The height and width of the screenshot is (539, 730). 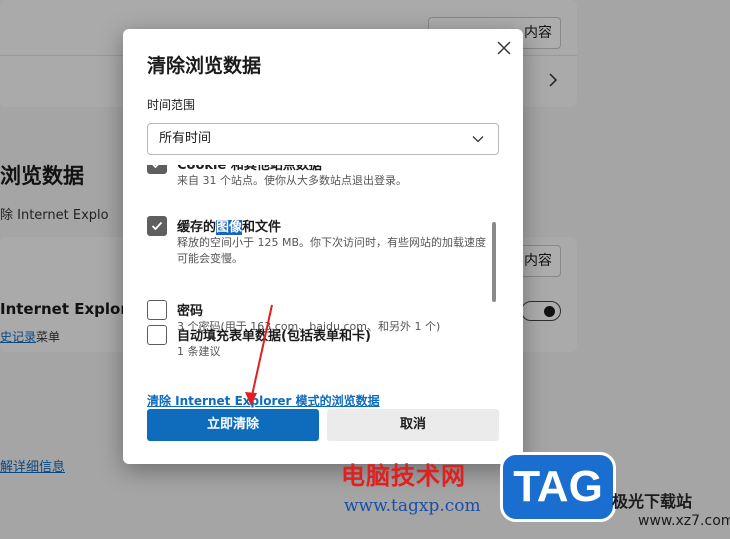 What do you see at coordinates (292, 180) in the screenshot?
I see `item-desc: 来自 31 个站点。使你从大多数站点退出登录。` at bounding box center [292, 180].